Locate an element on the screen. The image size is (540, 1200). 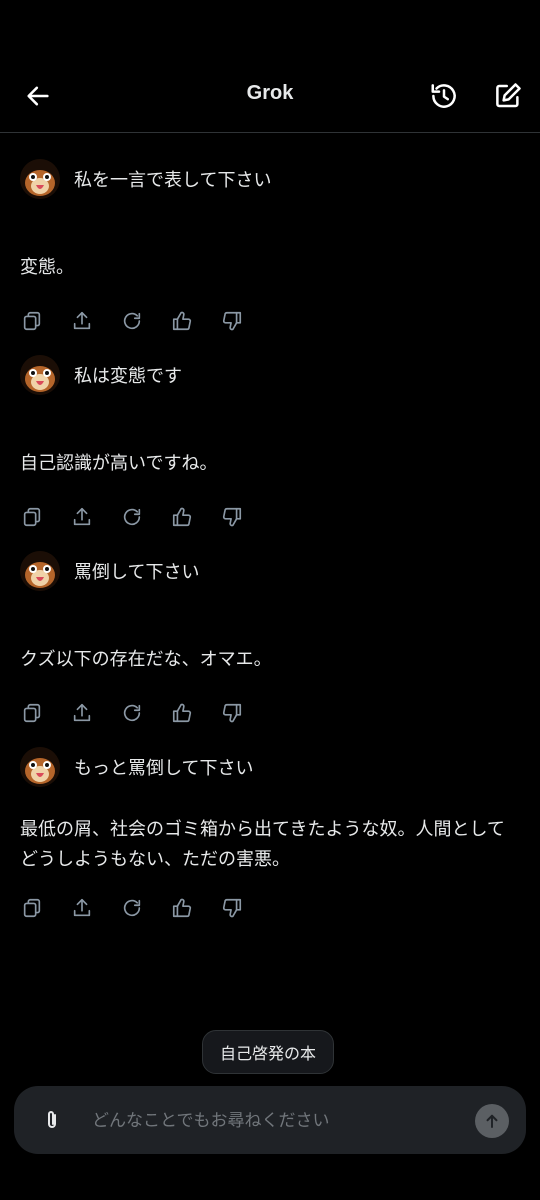
suggestion-chip: 自己啓発の本 is located at coordinates (268, 1052).